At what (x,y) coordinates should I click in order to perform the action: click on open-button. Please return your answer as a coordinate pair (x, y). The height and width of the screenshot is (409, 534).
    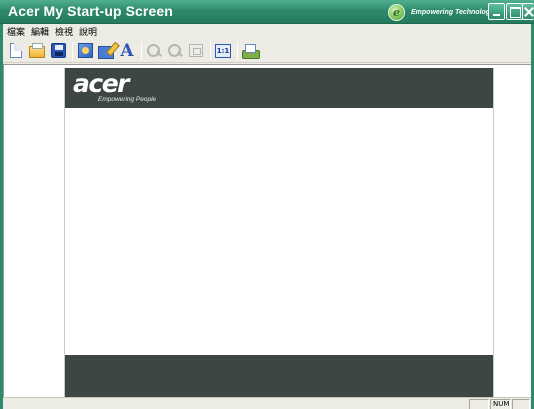
    Looking at the image, I should click on (37, 51).